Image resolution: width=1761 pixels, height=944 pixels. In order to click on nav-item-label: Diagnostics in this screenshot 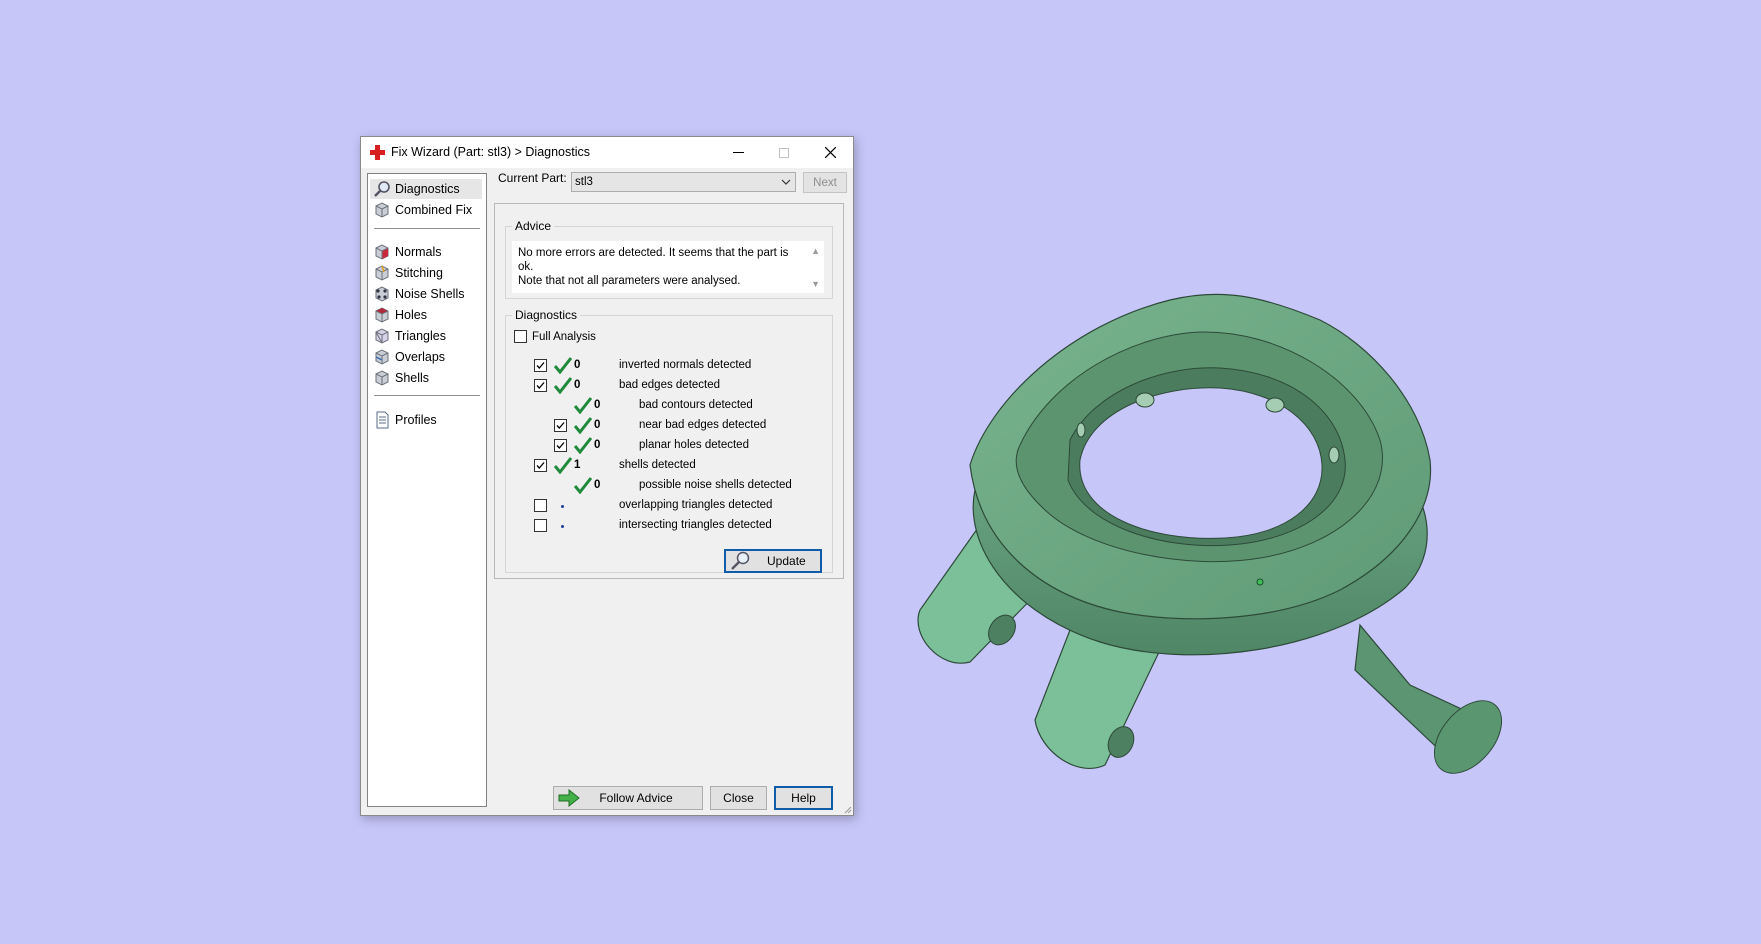, I will do `click(427, 189)`.